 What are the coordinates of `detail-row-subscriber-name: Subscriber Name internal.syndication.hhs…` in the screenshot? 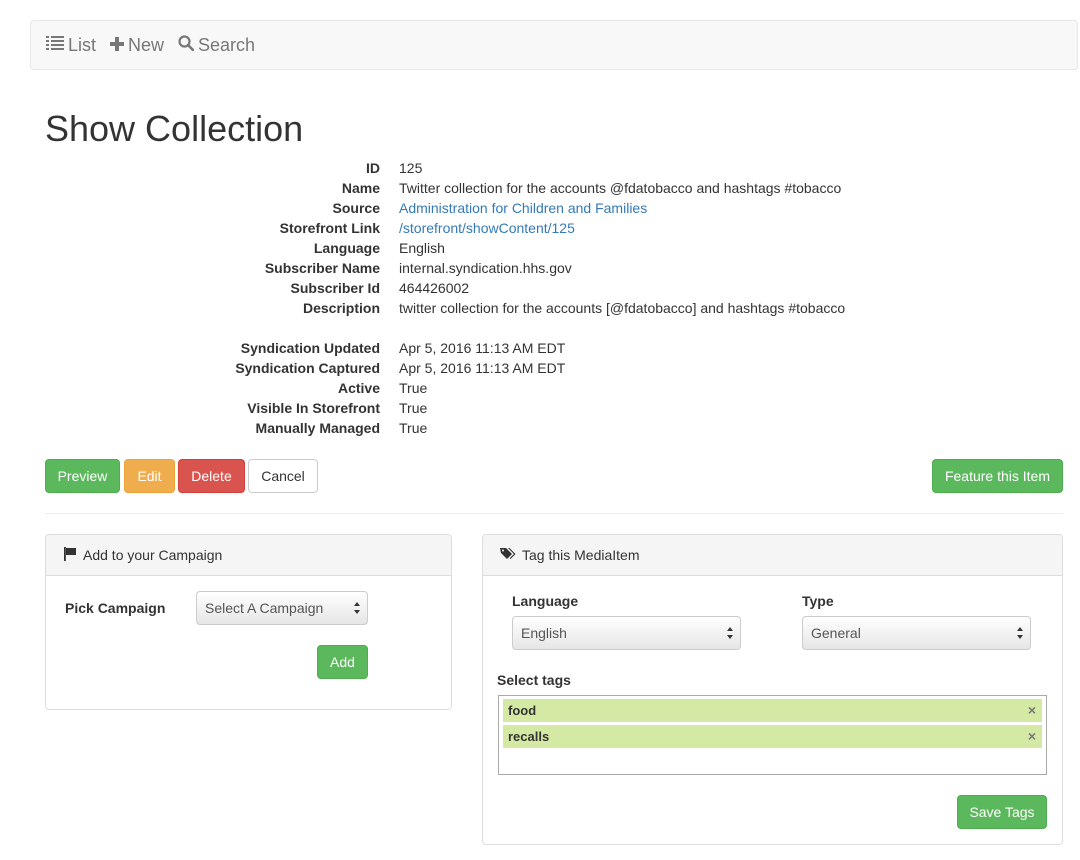 It's located at (545, 268).